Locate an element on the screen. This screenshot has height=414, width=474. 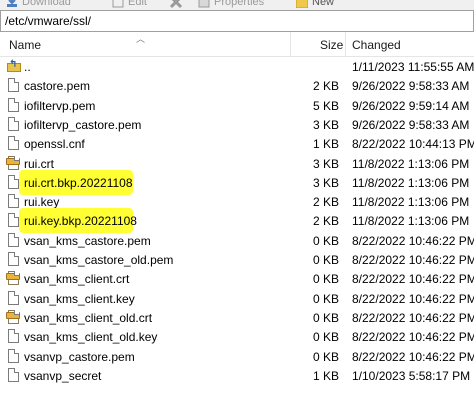
column-changed-header: Changed is located at coordinates (376, 45).